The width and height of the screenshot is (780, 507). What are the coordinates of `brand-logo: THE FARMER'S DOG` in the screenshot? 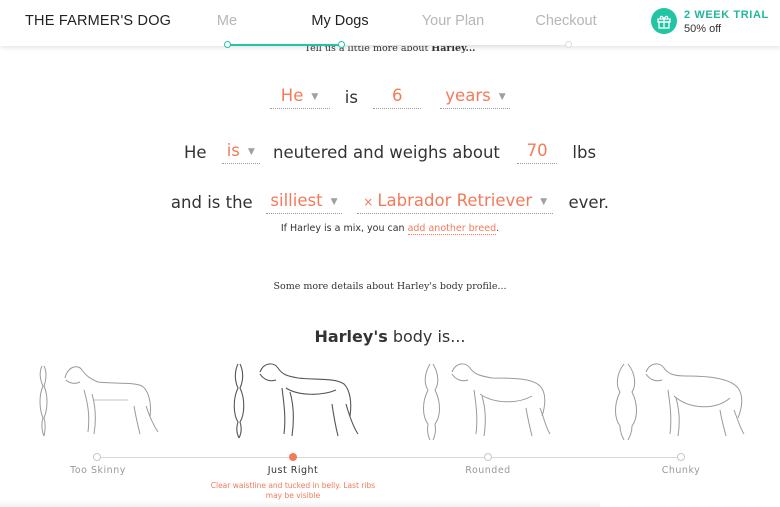 It's located at (98, 21).